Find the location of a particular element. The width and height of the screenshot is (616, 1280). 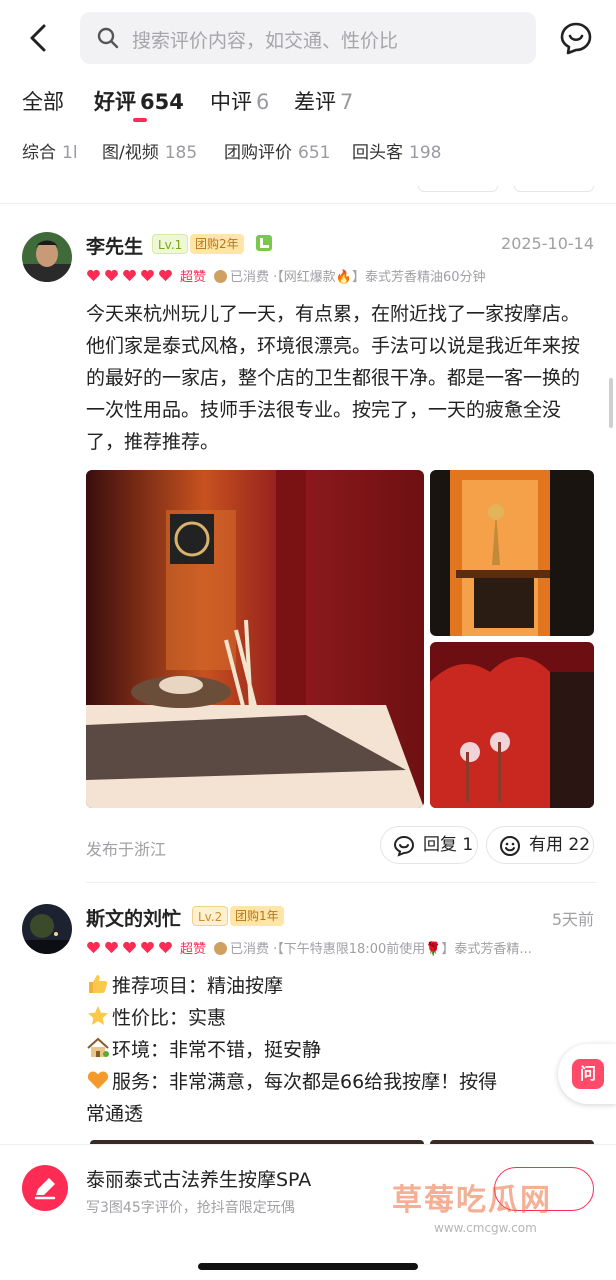

filter-count: 185 is located at coordinates (181, 153).